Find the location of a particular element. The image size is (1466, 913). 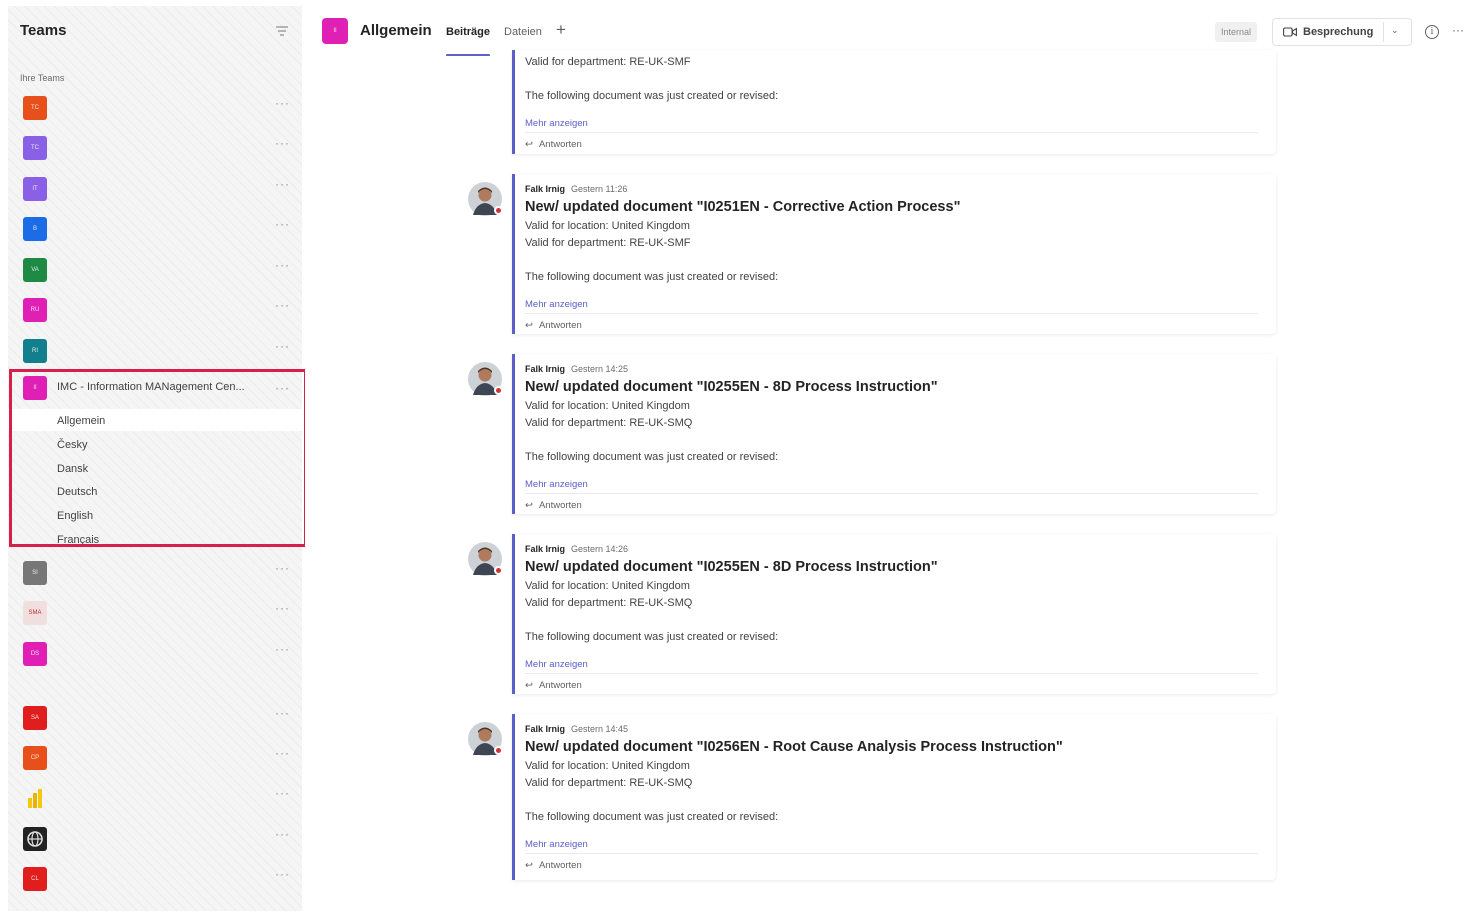

team-avatar: DS is located at coordinates (35, 654).